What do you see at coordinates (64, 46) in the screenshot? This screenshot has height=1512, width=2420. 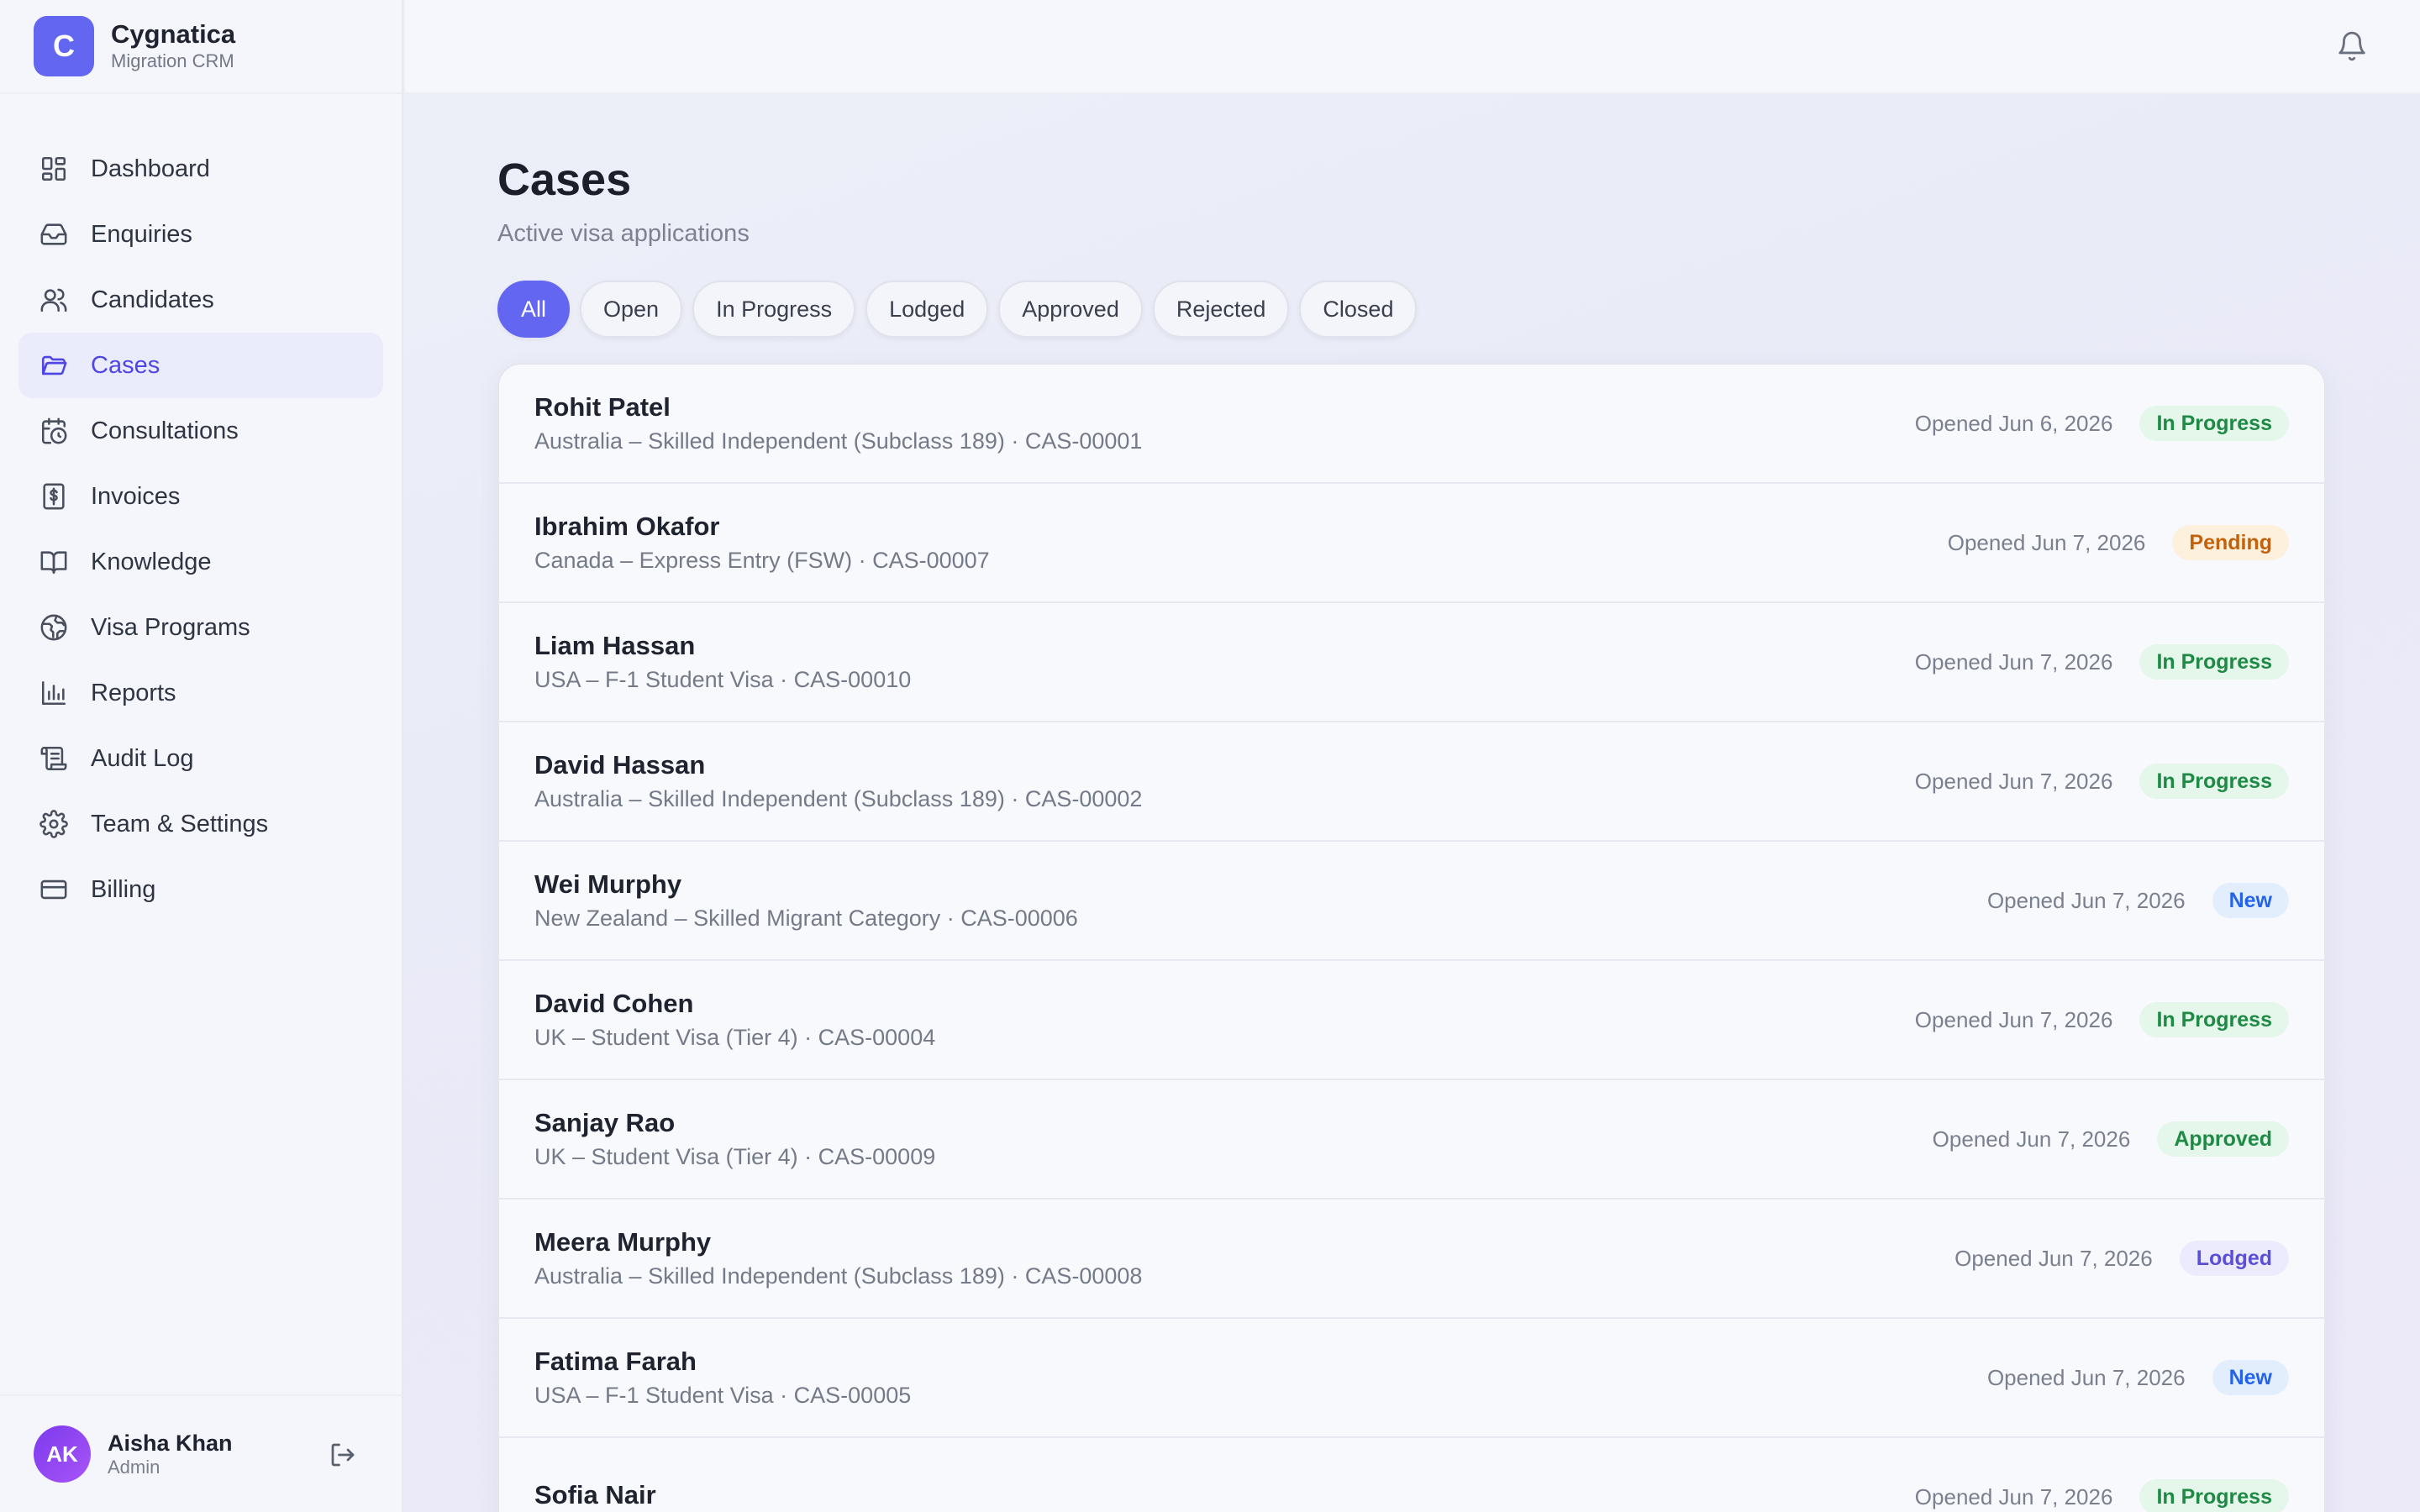 I see `brand-logo: C` at bounding box center [64, 46].